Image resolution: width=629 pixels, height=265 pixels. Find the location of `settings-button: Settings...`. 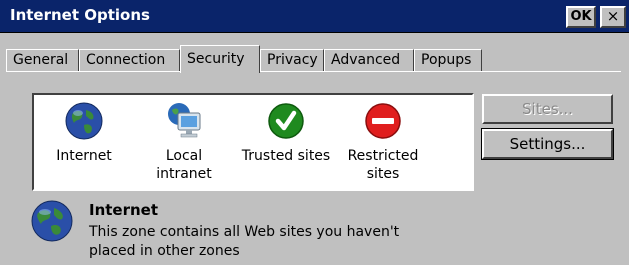

settings-button: Settings... is located at coordinates (547, 144).